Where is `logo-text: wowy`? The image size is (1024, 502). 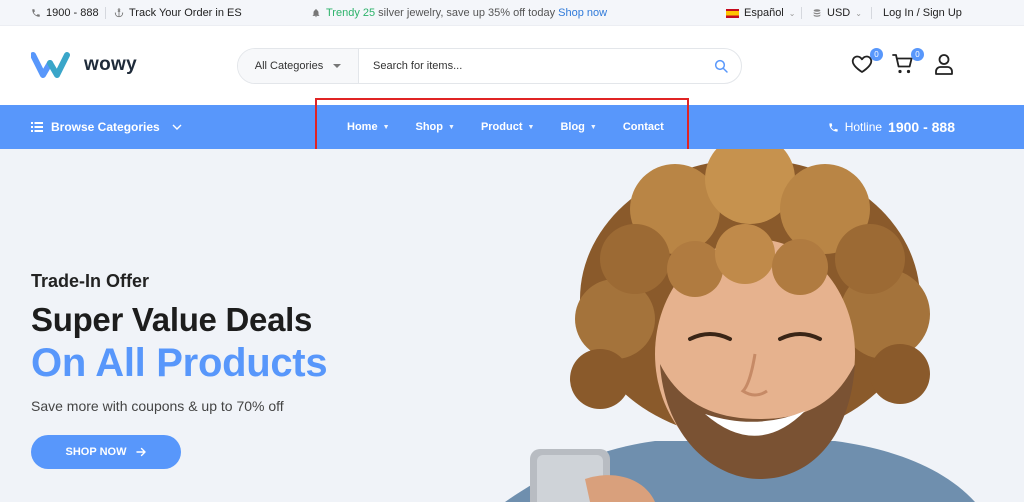
logo-text: wowy is located at coordinates (110, 64).